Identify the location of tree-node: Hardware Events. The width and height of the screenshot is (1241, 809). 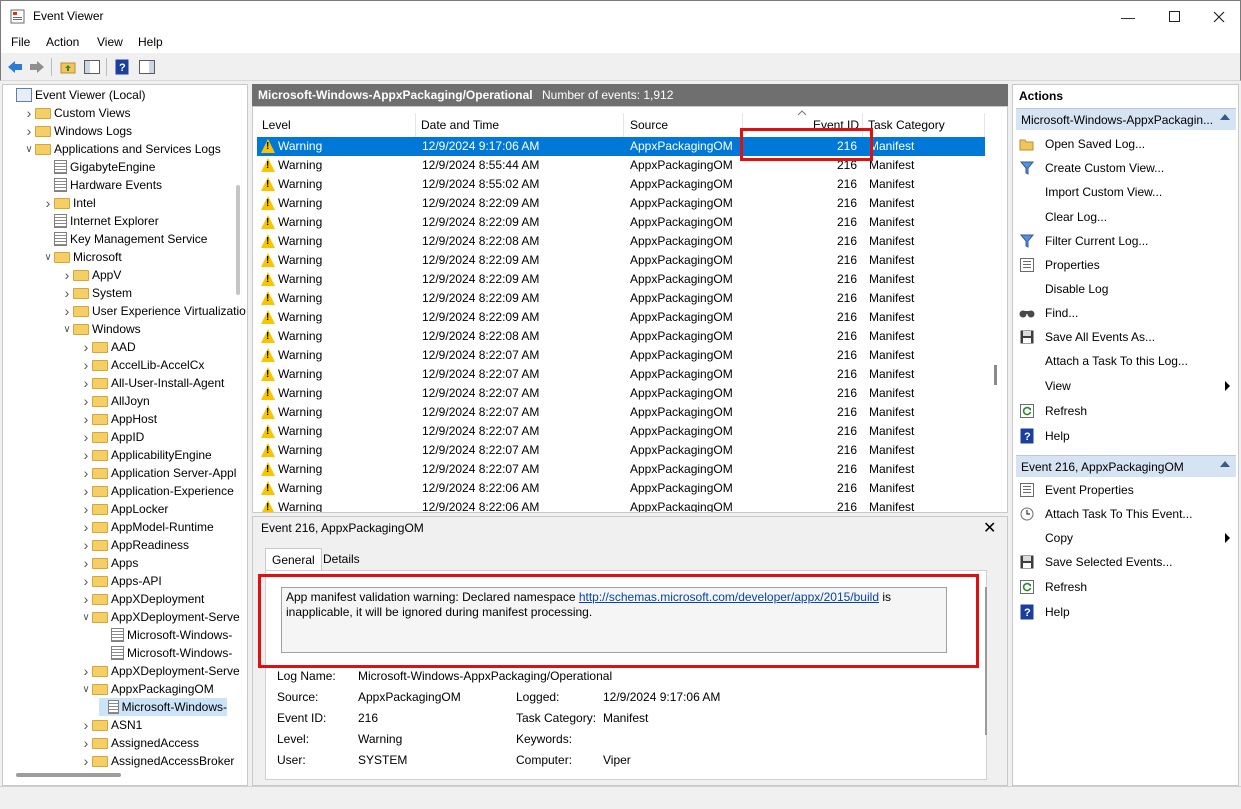
(102, 185).